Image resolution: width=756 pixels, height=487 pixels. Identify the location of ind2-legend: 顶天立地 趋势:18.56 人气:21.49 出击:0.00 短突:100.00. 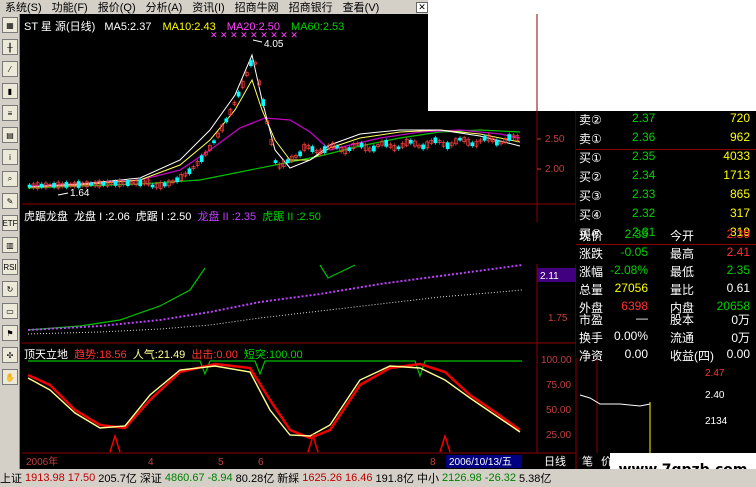
(163, 354).